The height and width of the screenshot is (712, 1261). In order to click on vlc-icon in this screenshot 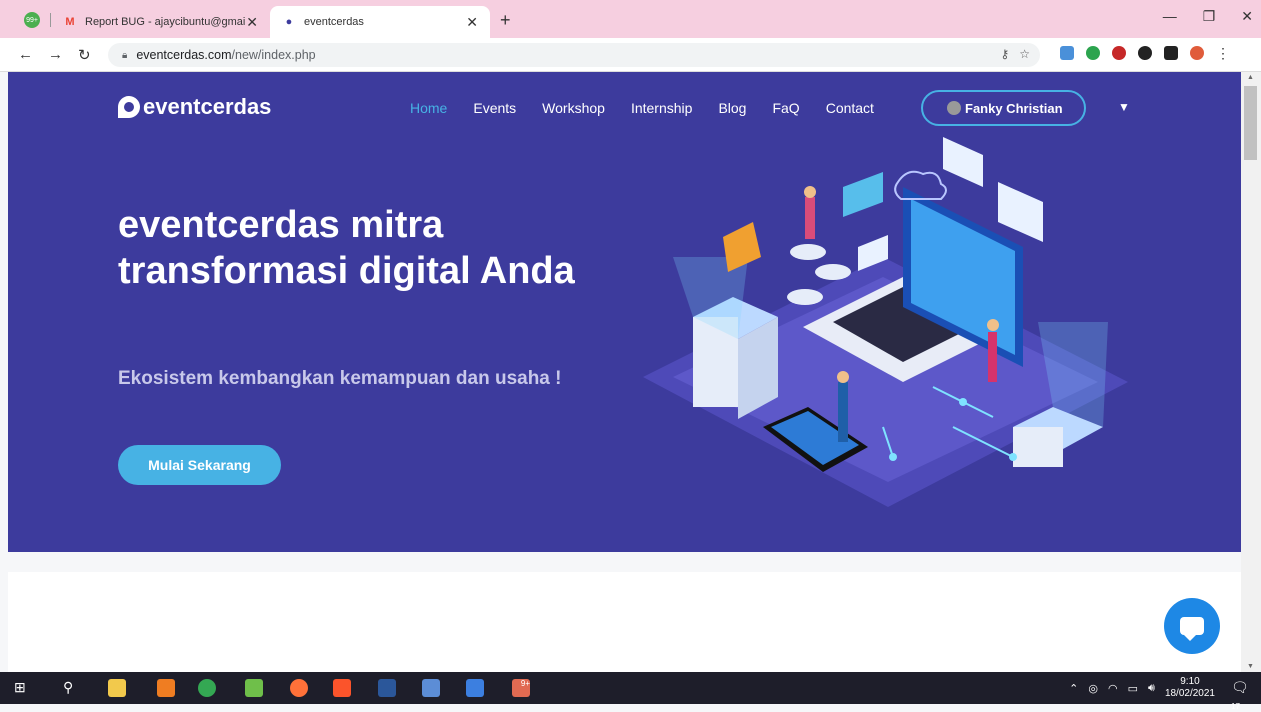, I will do `click(166, 688)`.